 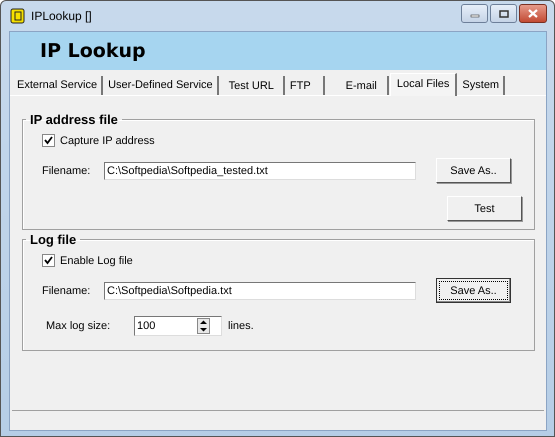 I want to click on minimize-button, so click(x=474, y=13).